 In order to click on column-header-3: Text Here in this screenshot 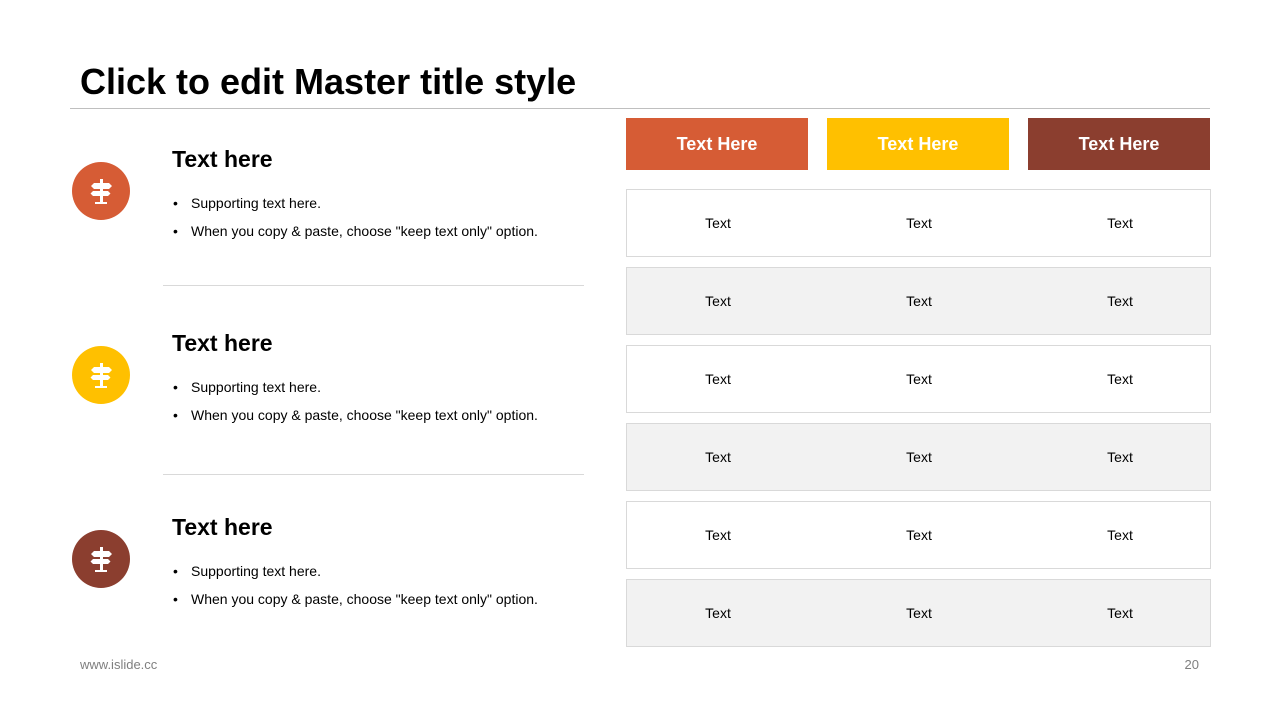, I will do `click(1119, 144)`.